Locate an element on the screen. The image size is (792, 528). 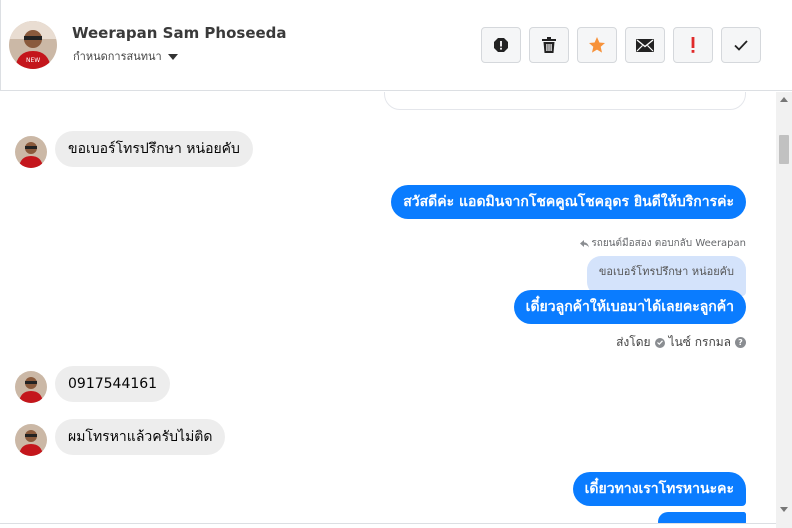
contact-name: Weerapan Sam Phoseeda is located at coordinates (179, 33).